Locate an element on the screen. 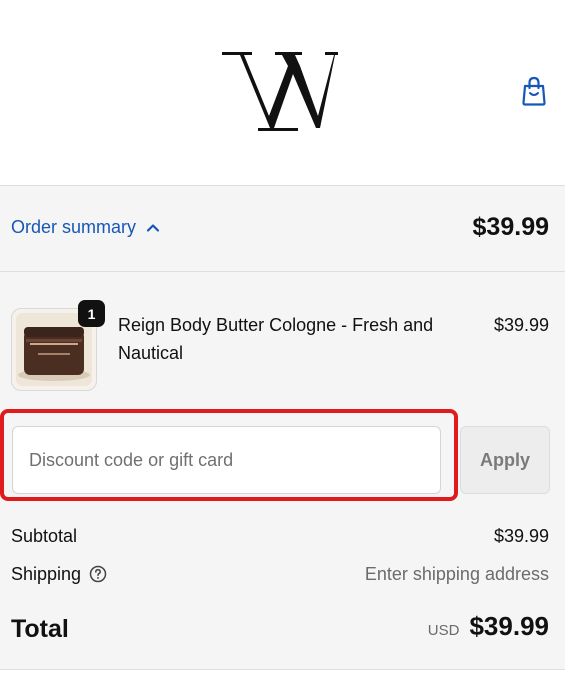 This screenshot has height=700, width=565. shipping-label-group: Shipping is located at coordinates (59, 574).